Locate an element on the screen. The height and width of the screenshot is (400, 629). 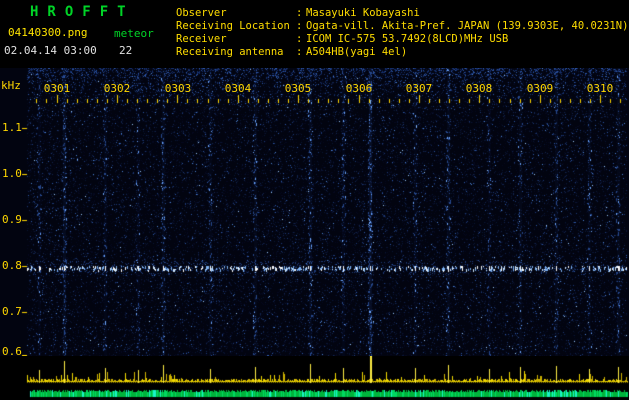
info-row-observer: Observer : Masayuki Kobayashi is located at coordinates (402, 13).